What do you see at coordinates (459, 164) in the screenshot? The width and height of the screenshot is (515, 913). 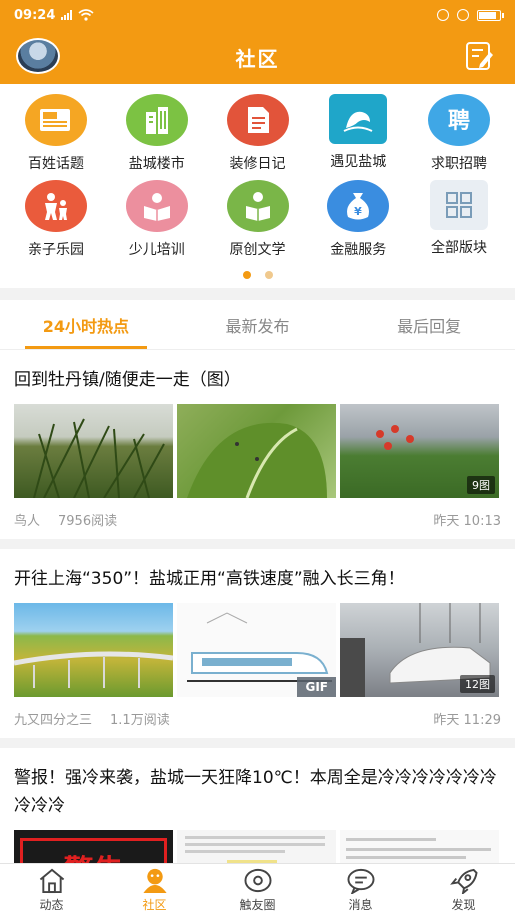 I see `category-label: 求职招聘` at bounding box center [459, 164].